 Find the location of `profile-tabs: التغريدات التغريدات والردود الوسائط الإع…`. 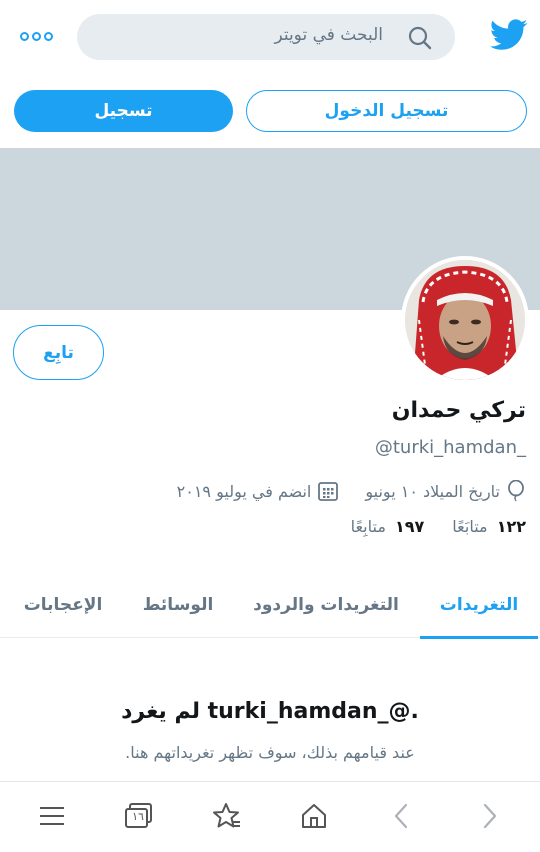

profile-tabs: التغريدات التغريدات والردود الوسائط الإع… is located at coordinates (270, 605).